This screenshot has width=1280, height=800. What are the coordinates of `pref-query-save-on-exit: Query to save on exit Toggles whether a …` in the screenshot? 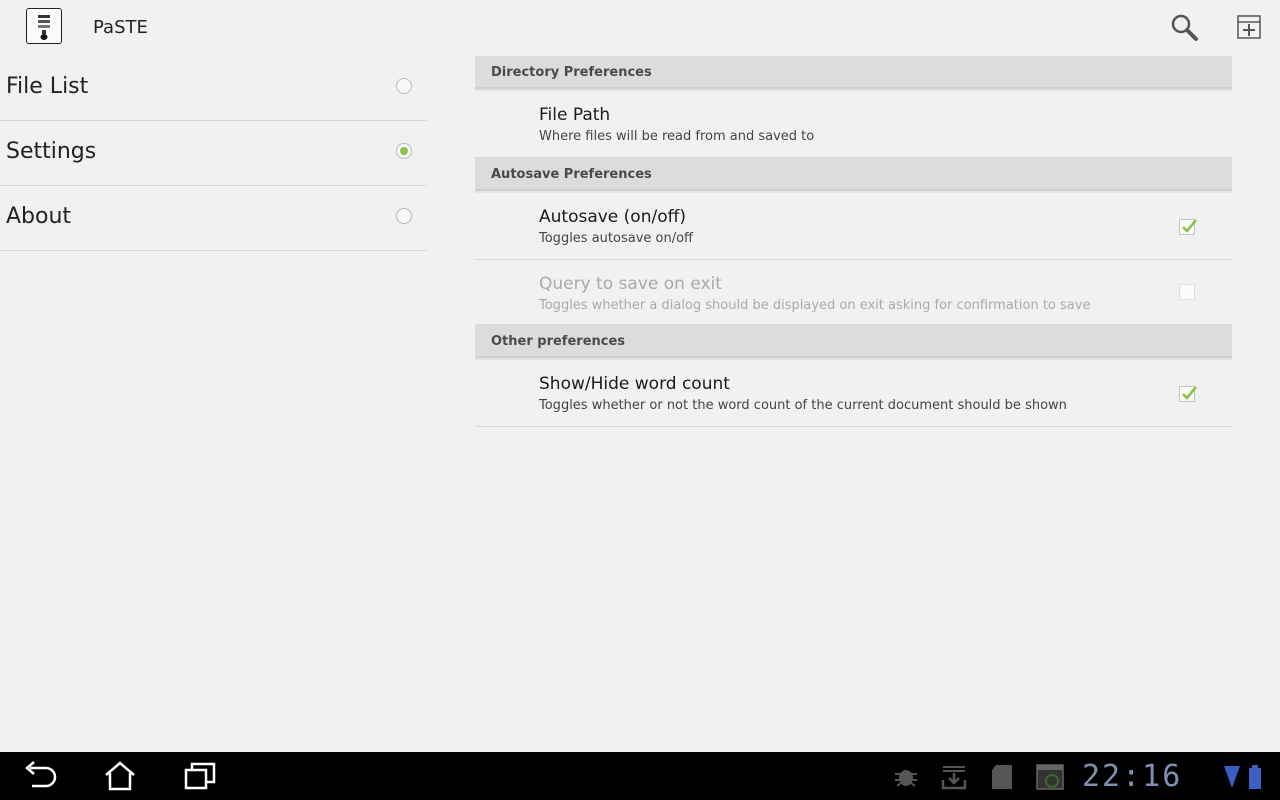 It's located at (853, 292).